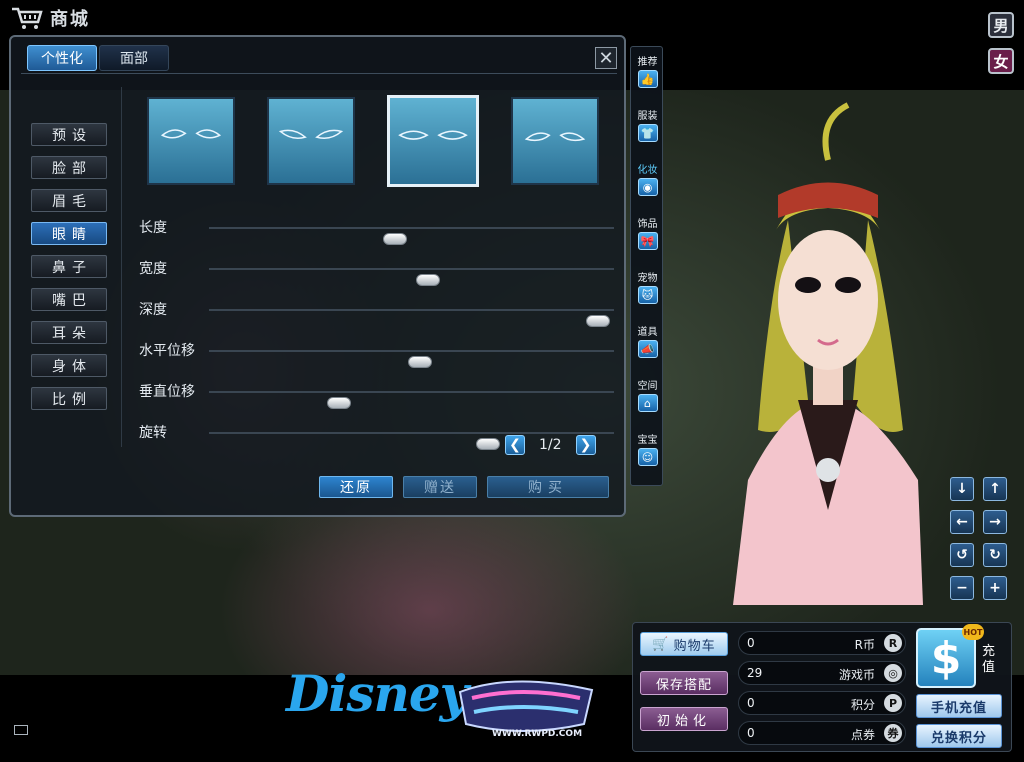  What do you see at coordinates (70, 19) in the screenshot?
I see `page-title: 商城` at bounding box center [70, 19].